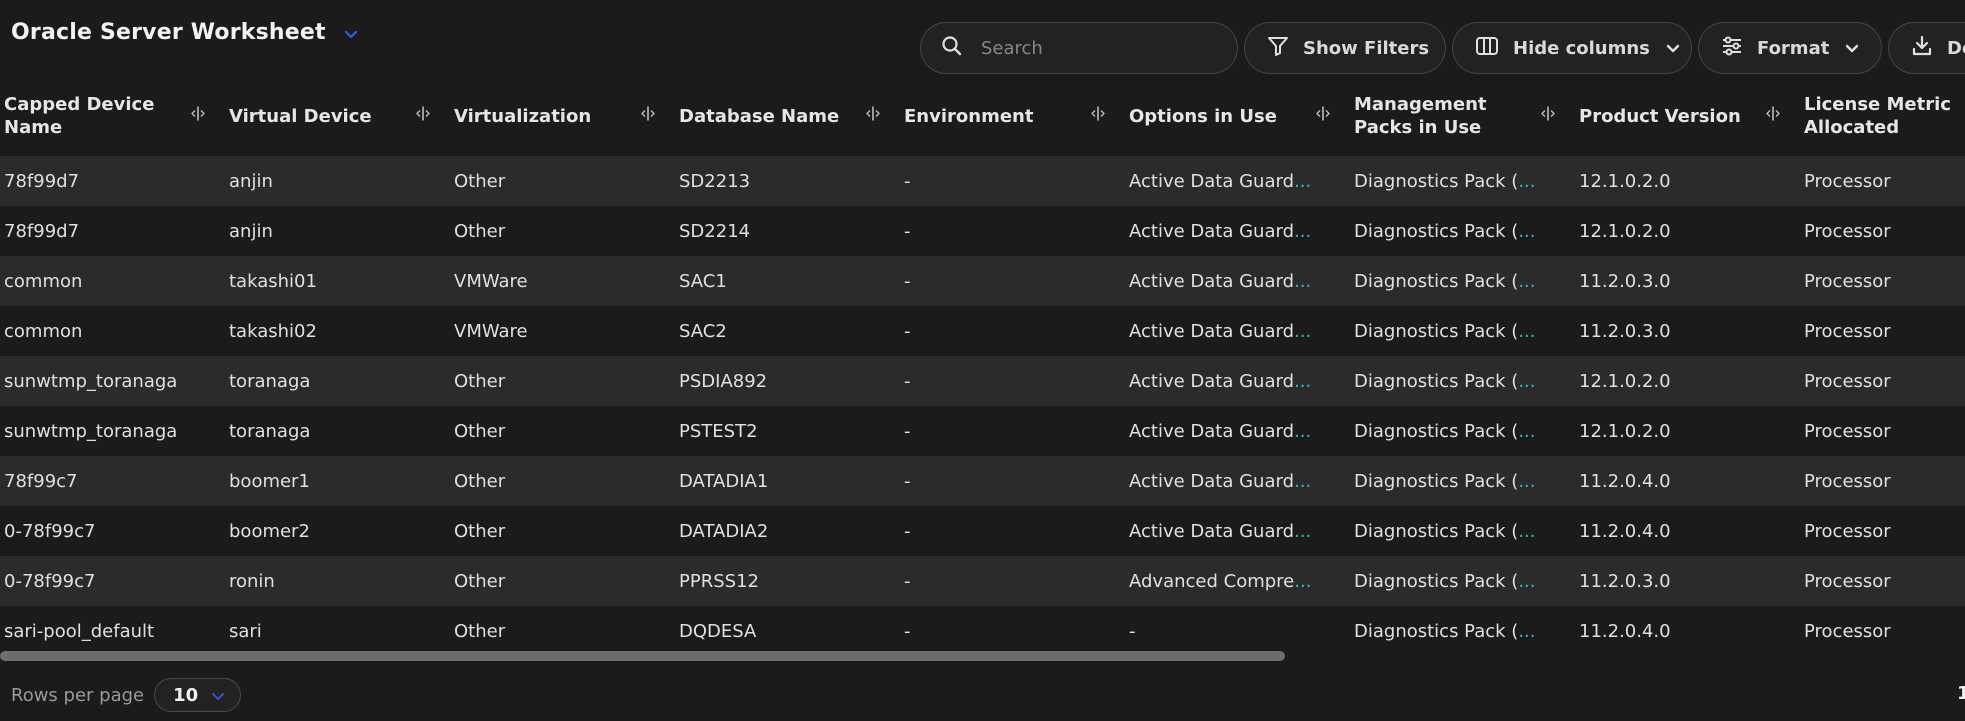  Describe the element at coordinates (112, 116) in the screenshot. I see `column-header: Capped Device Name` at that location.